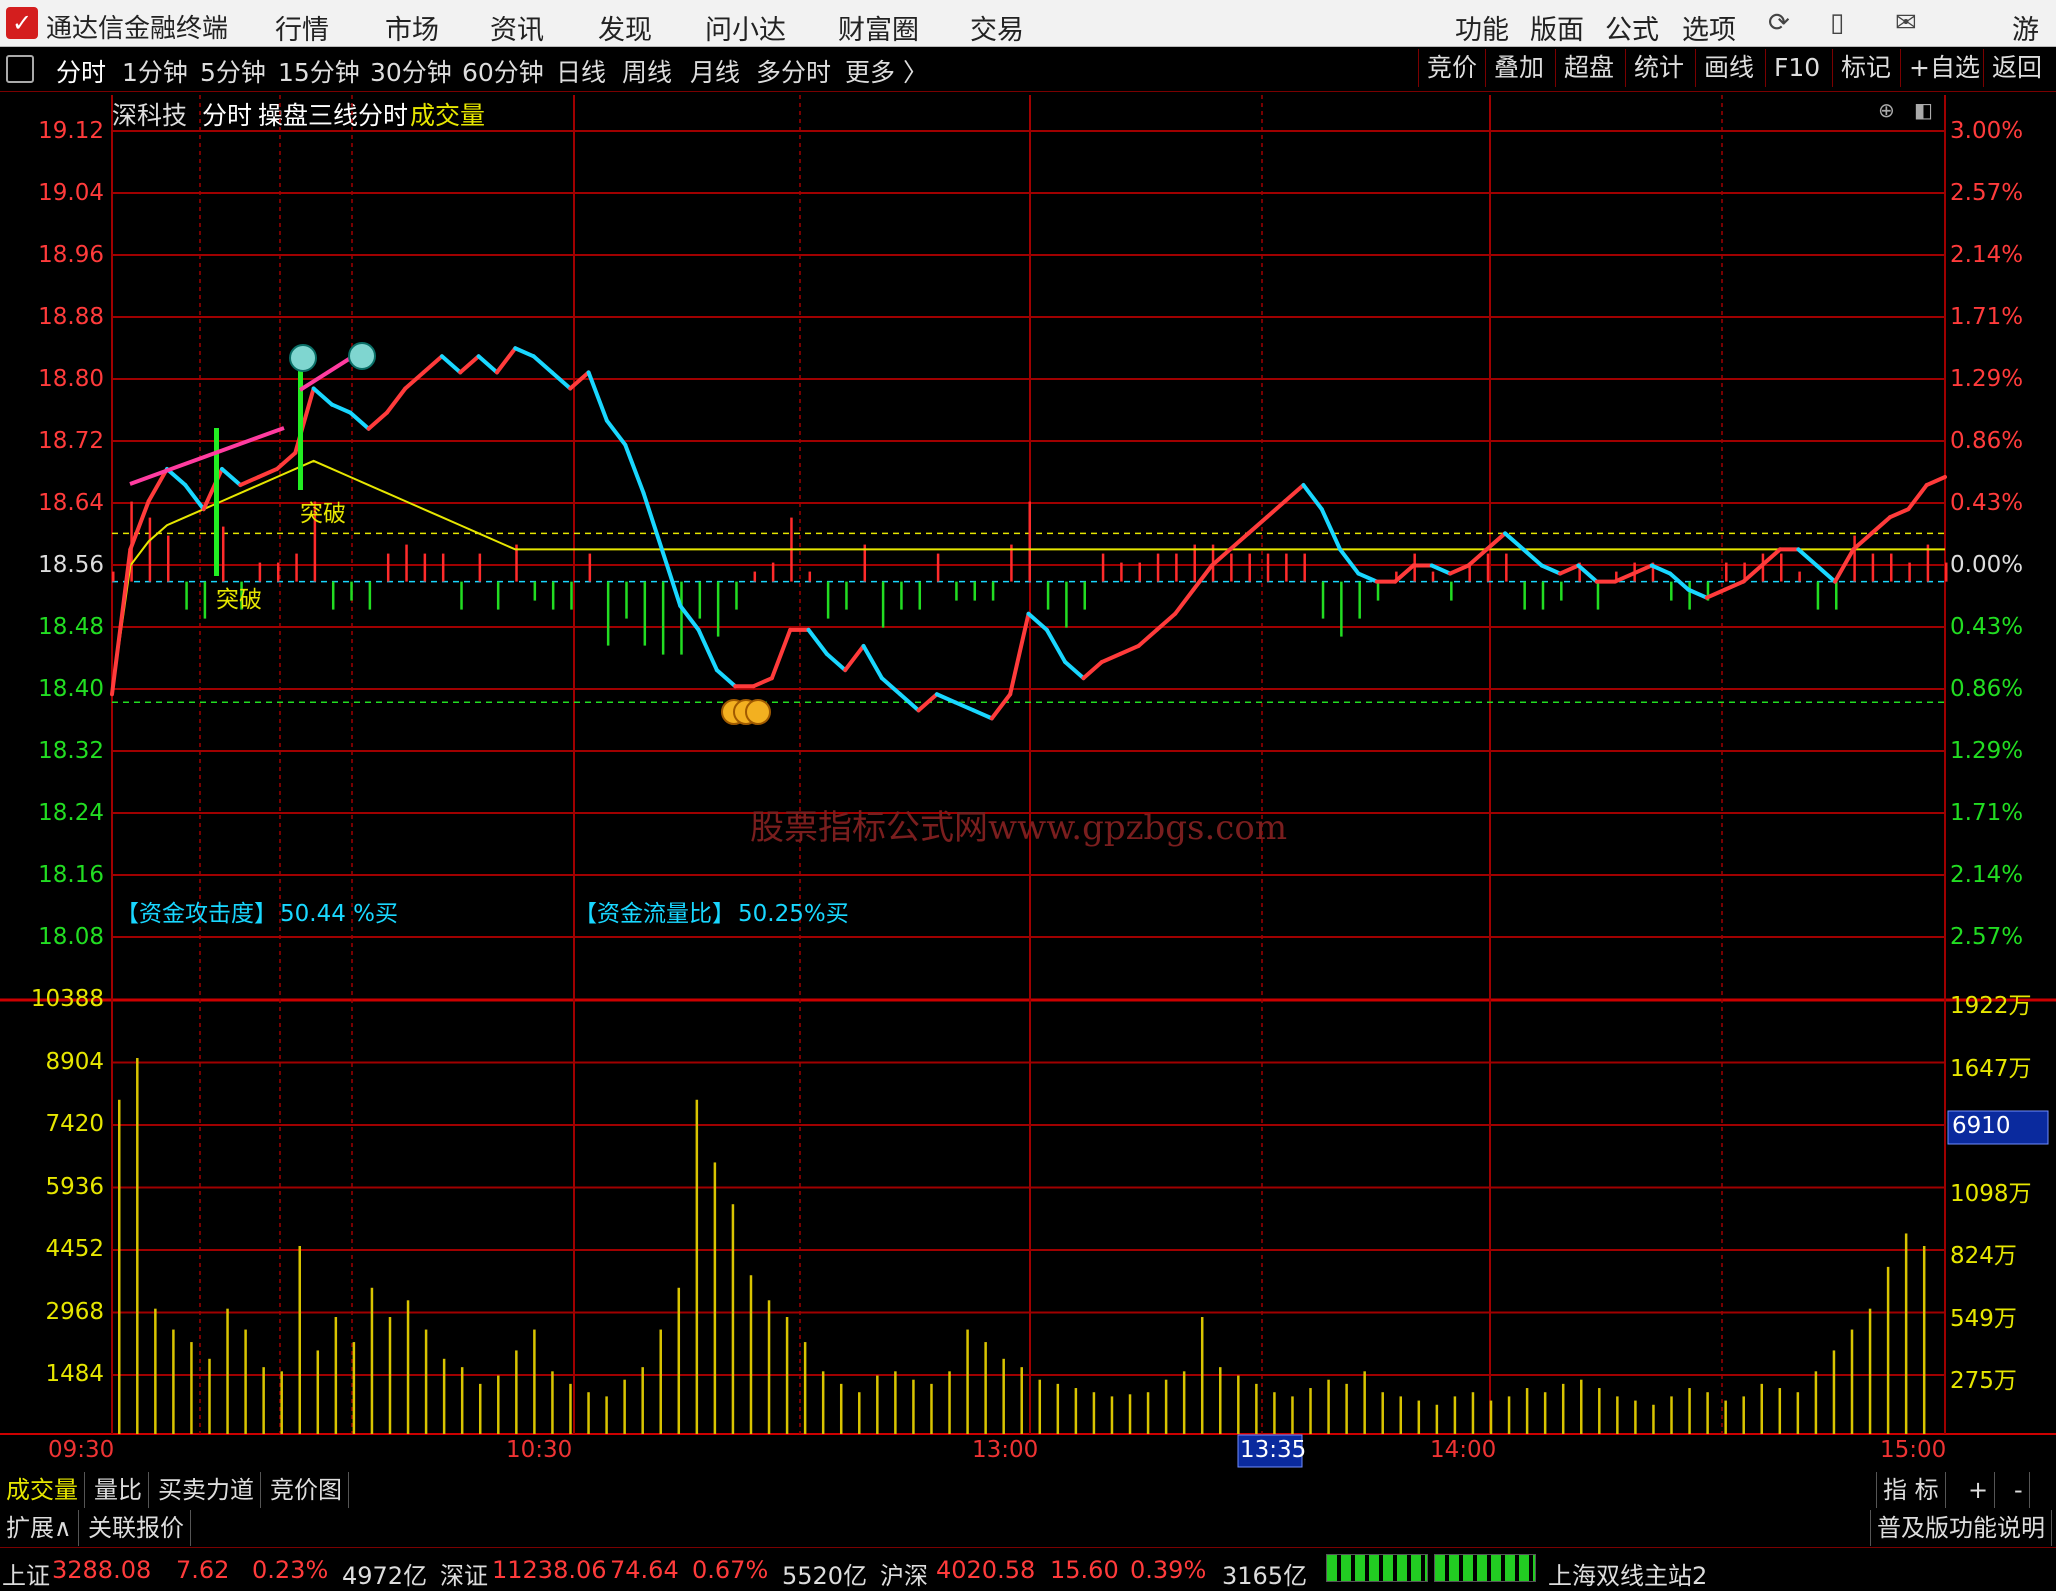 Image resolution: width=2056 pixels, height=1591 pixels. Describe the element at coordinates (20, 69) in the screenshot. I see `panel-toggle-icon` at that location.